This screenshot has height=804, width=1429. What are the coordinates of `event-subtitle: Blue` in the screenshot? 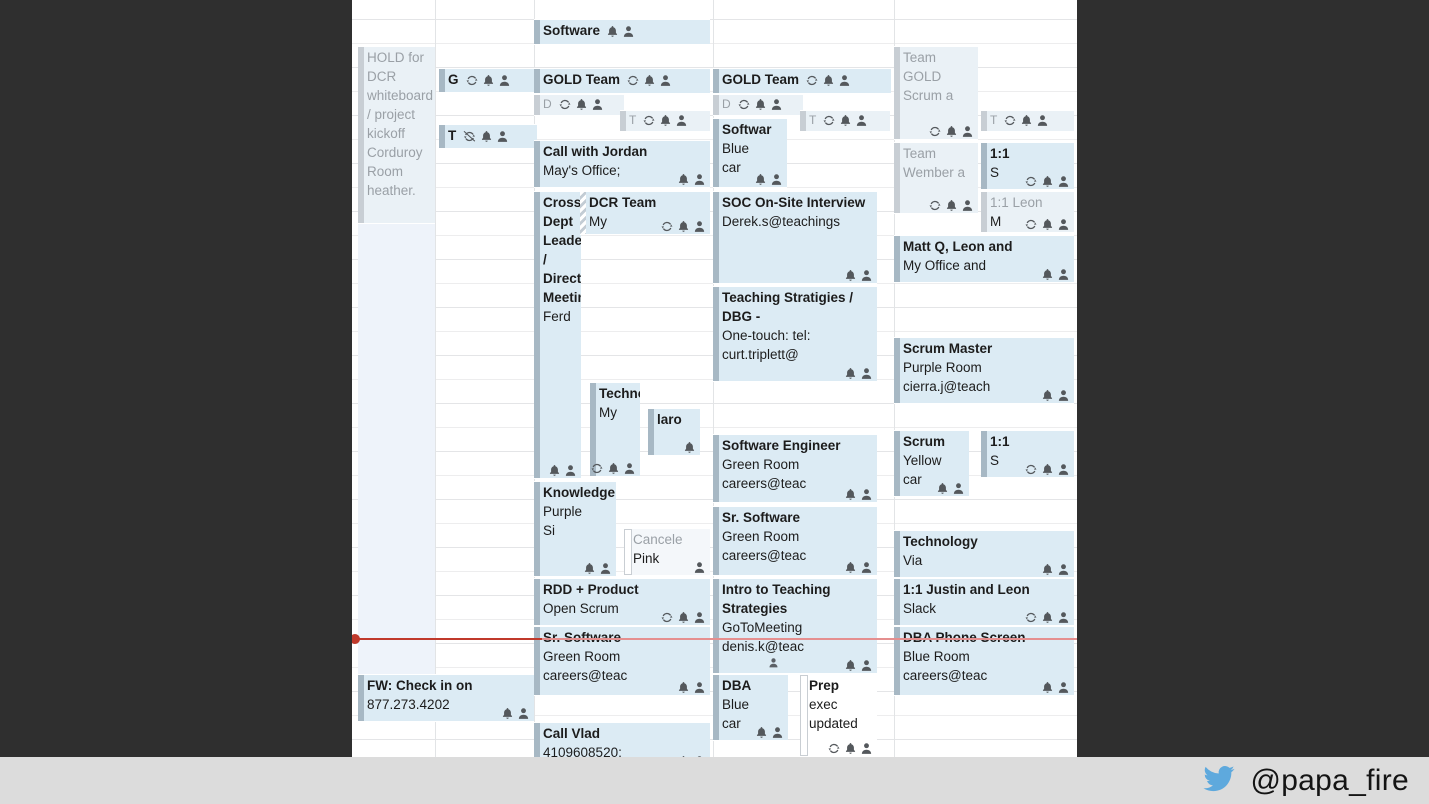 It's located at (736, 148).